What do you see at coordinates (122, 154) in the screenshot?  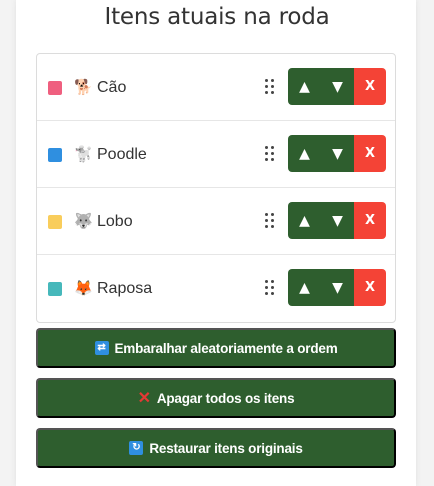 I see `item-label: Poodle` at bounding box center [122, 154].